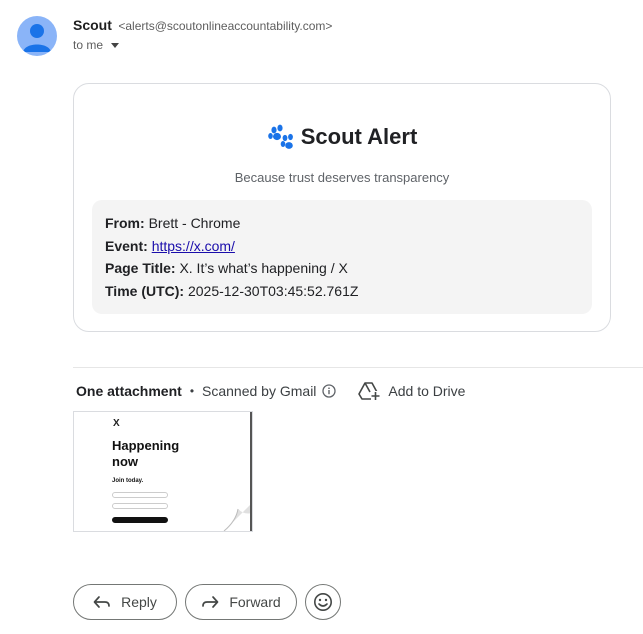 Image resolution: width=643 pixels, height=634 pixels. I want to click on sender-name: Scout, so click(92, 25).